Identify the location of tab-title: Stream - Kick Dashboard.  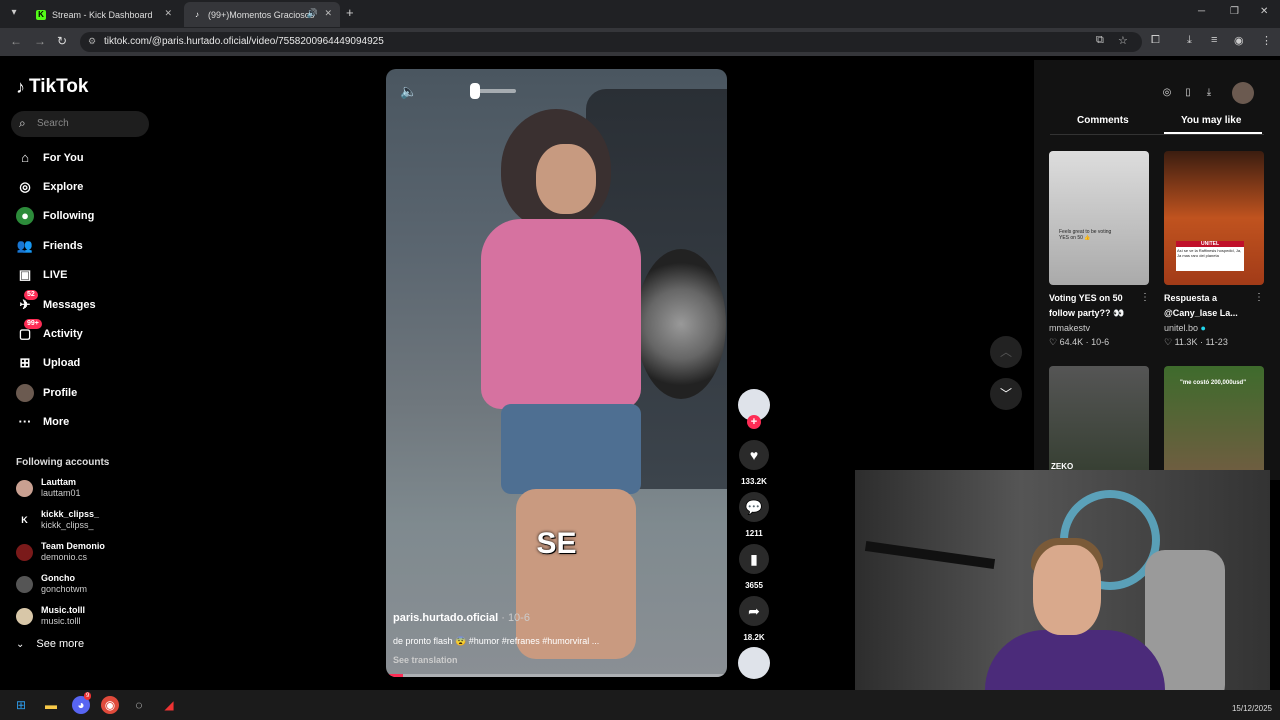
(102, 14).